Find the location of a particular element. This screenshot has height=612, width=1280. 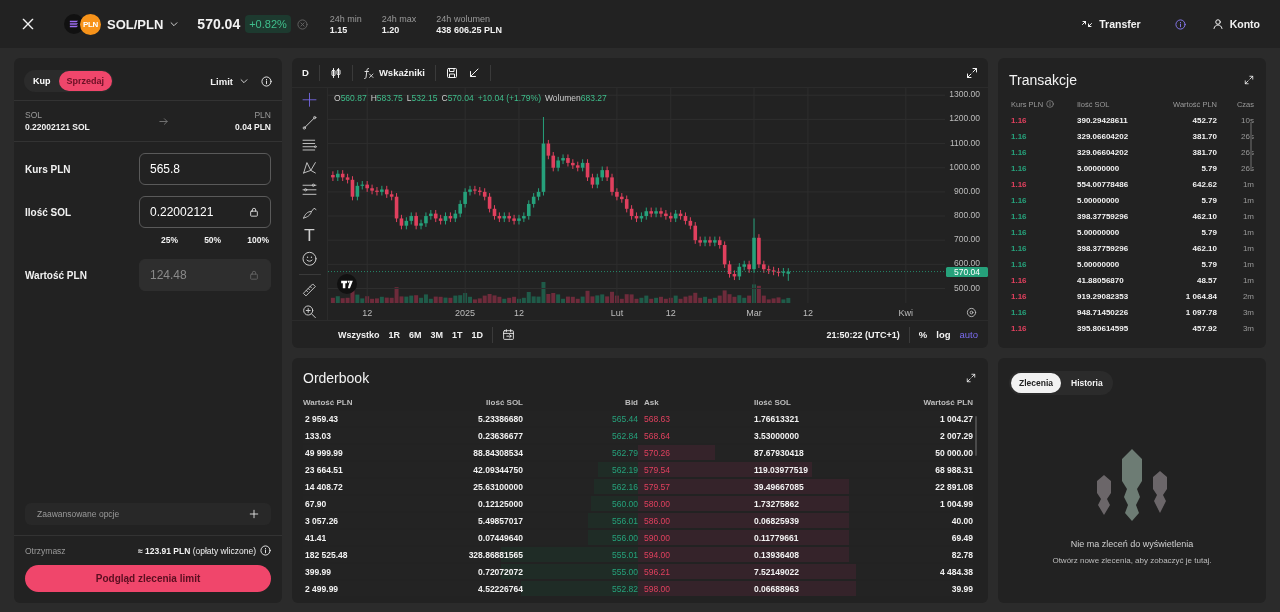

range-button: 1R is located at coordinates (394, 334).